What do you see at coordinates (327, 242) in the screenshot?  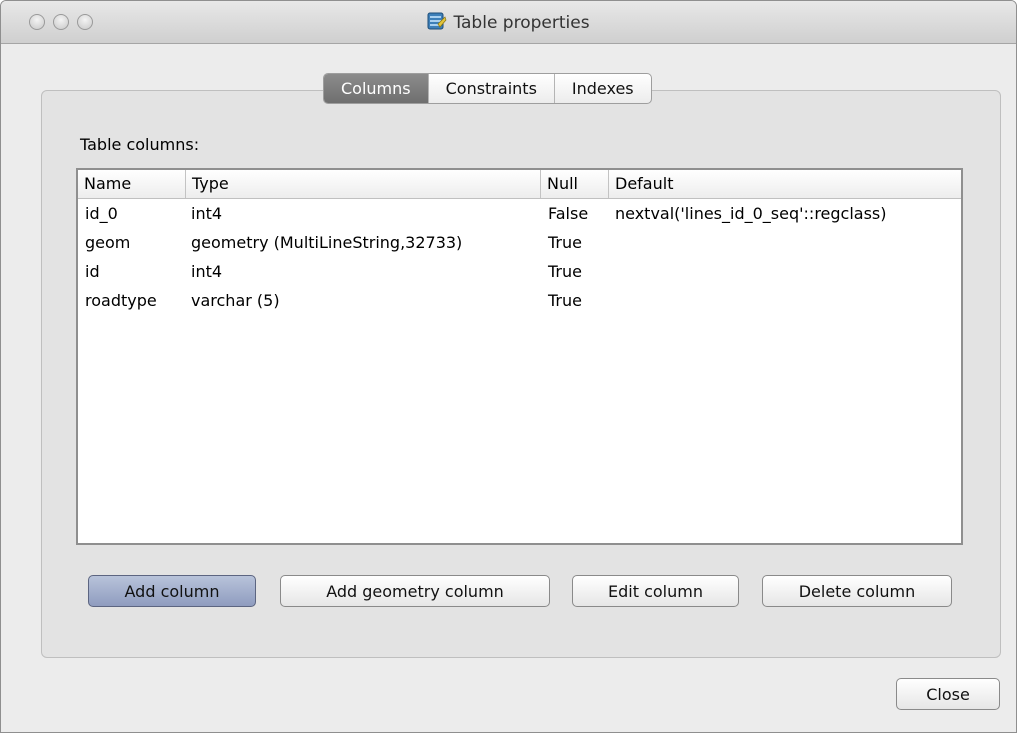 I see `cell-type: geometry (MultiLineString,32733)` at bounding box center [327, 242].